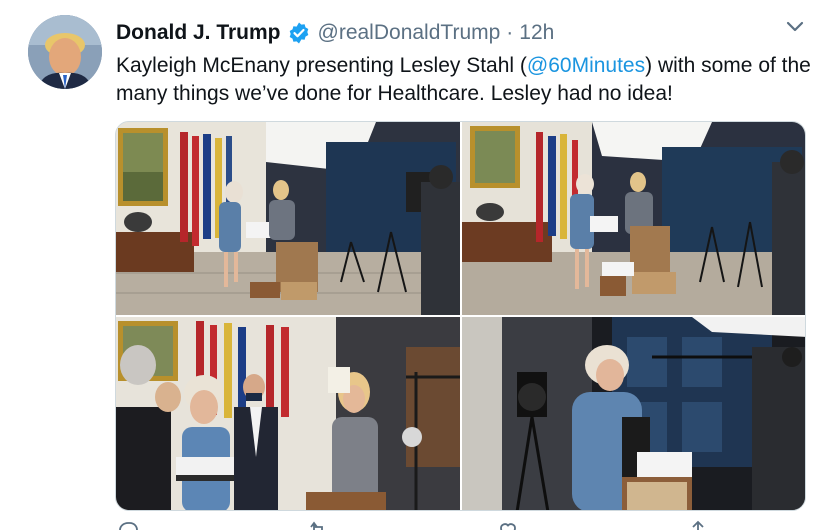 The width and height of the screenshot is (825, 530). What do you see at coordinates (409, 33) in the screenshot?
I see `user-handle: @realDonaldTrump` at bounding box center [409, 33].